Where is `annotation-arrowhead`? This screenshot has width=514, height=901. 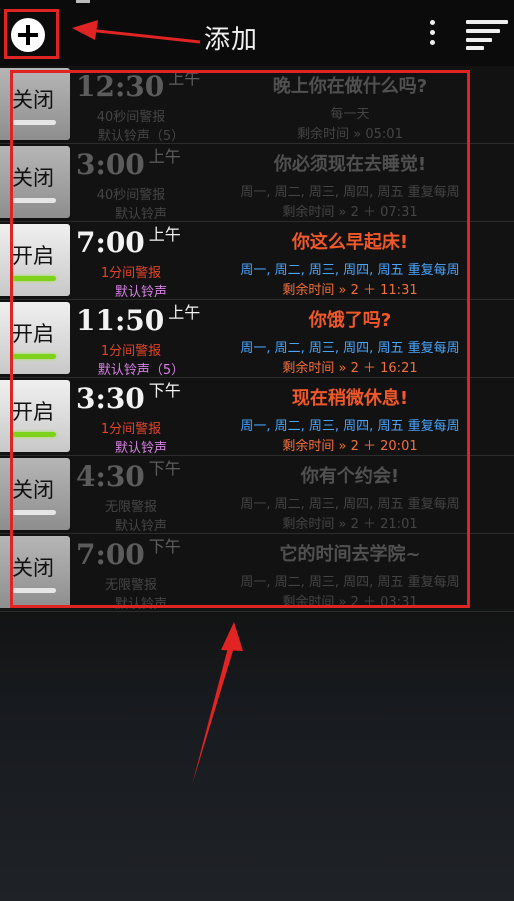 annotation-arrowhead is located at coordinates (232, 636).